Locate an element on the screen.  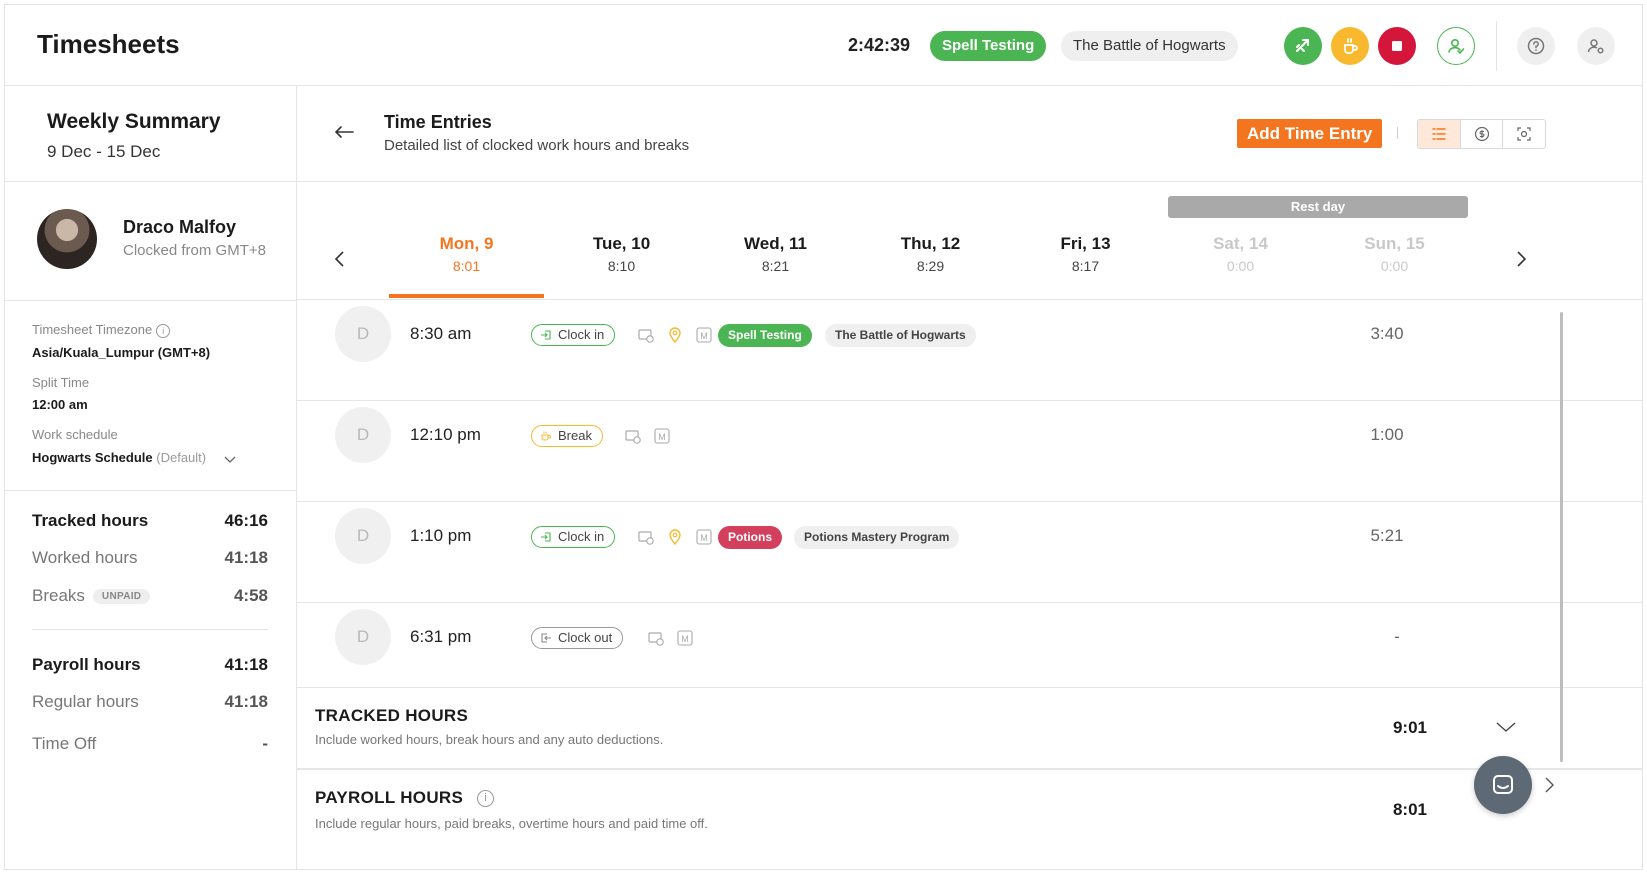
payroll-hours-total: 8:01 is located at coordinates (1409, 809).